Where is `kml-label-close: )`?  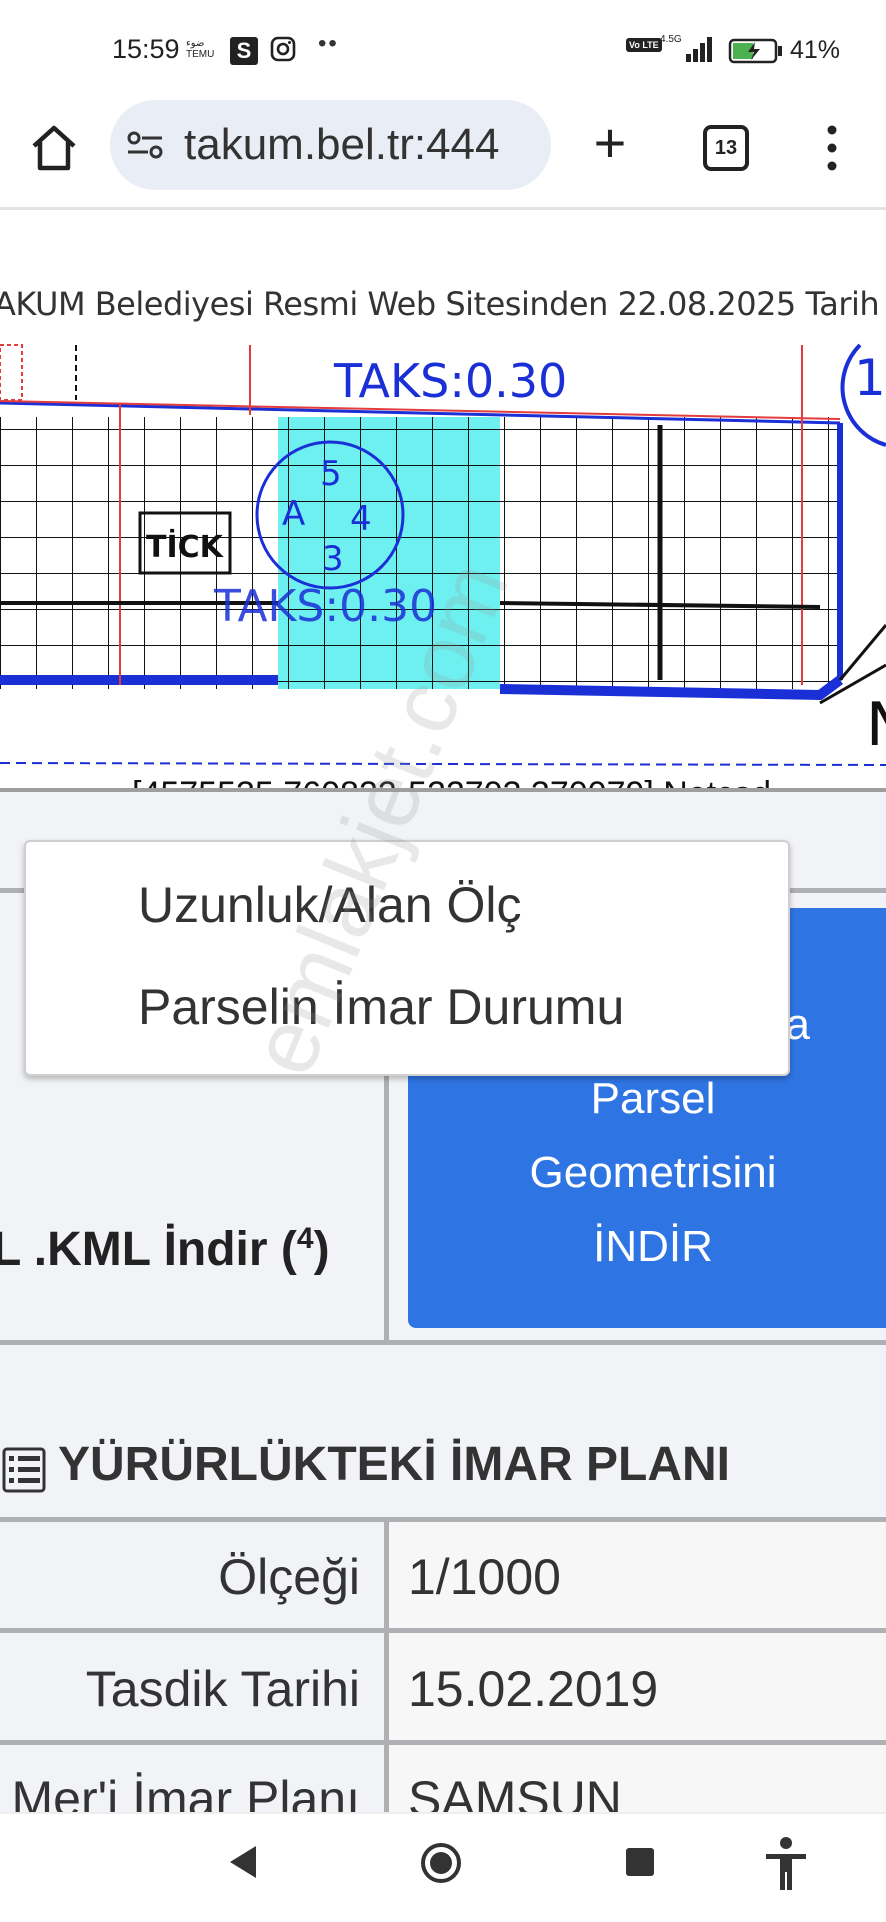
kml-label-close: ) is located at coordinates (321, 1249).